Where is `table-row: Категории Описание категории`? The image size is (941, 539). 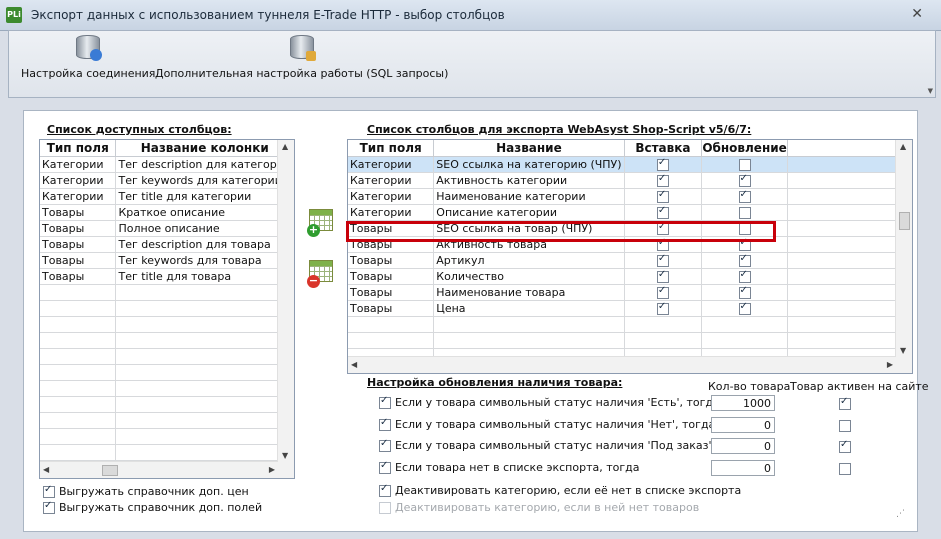
table-row: Категории Описание категории is located at coordinates (630, 212).